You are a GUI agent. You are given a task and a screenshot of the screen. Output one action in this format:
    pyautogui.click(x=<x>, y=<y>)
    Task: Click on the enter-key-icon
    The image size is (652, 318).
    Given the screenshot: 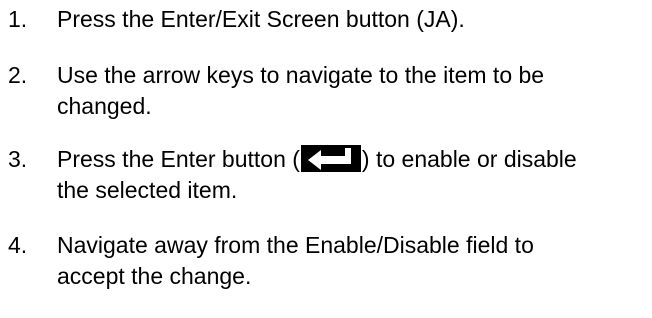 What is the action you would take?
    pyautogui.click(x=330, y=158)
    